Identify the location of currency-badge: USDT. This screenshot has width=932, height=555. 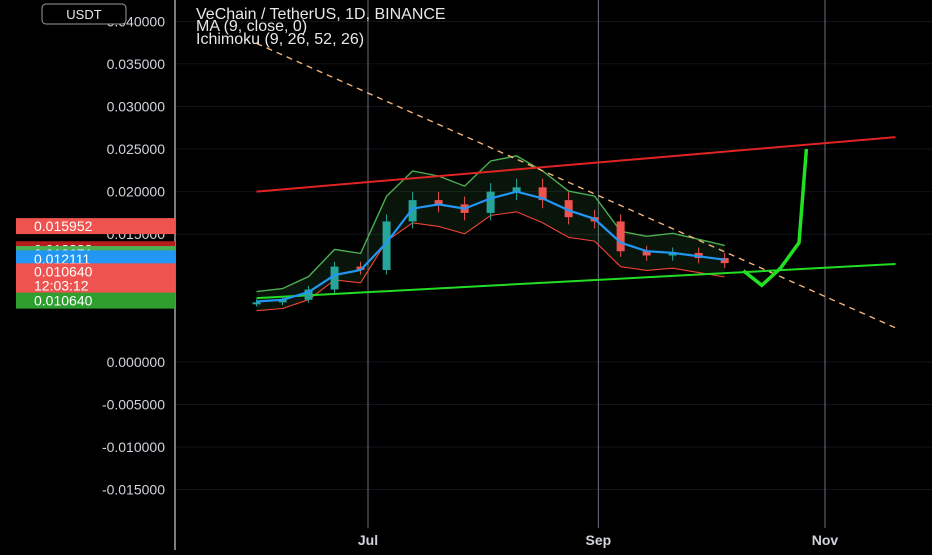
(84, 14).